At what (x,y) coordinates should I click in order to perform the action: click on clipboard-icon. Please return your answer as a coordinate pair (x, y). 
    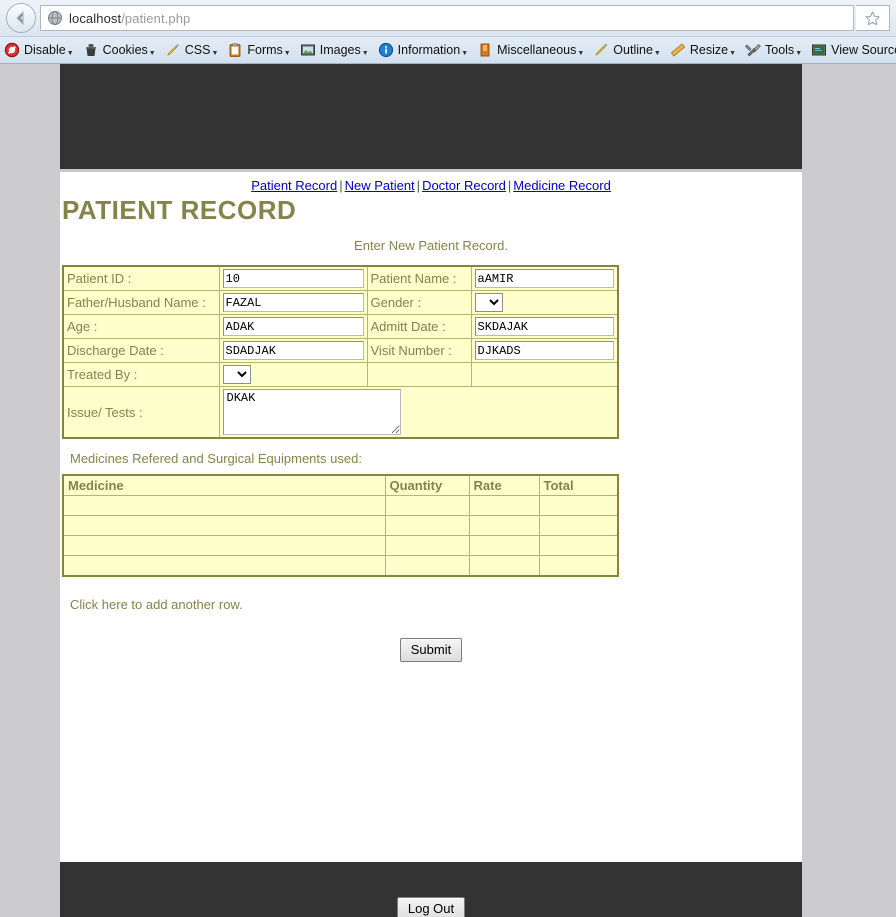
    Looking at the image, I should click on (235, 50).